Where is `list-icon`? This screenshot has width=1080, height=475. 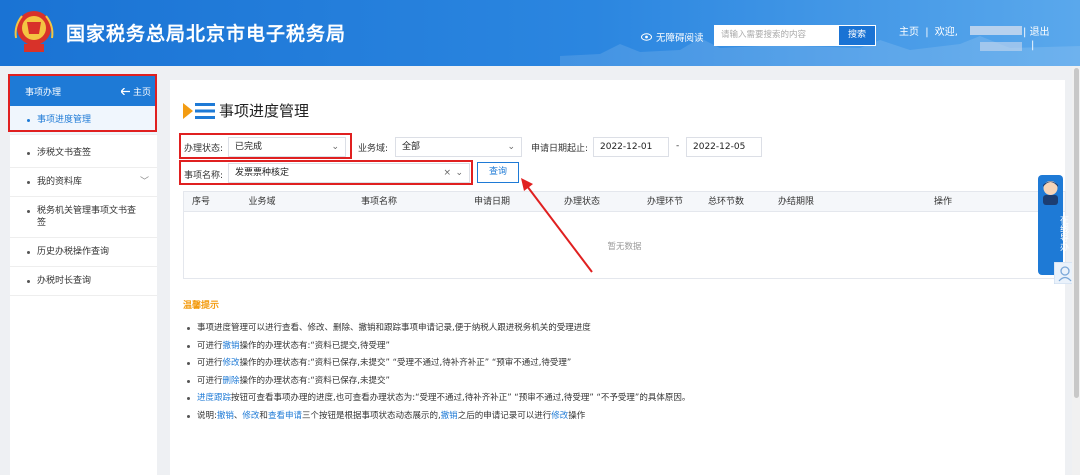 list-icon is located at coordinates (199, 110).